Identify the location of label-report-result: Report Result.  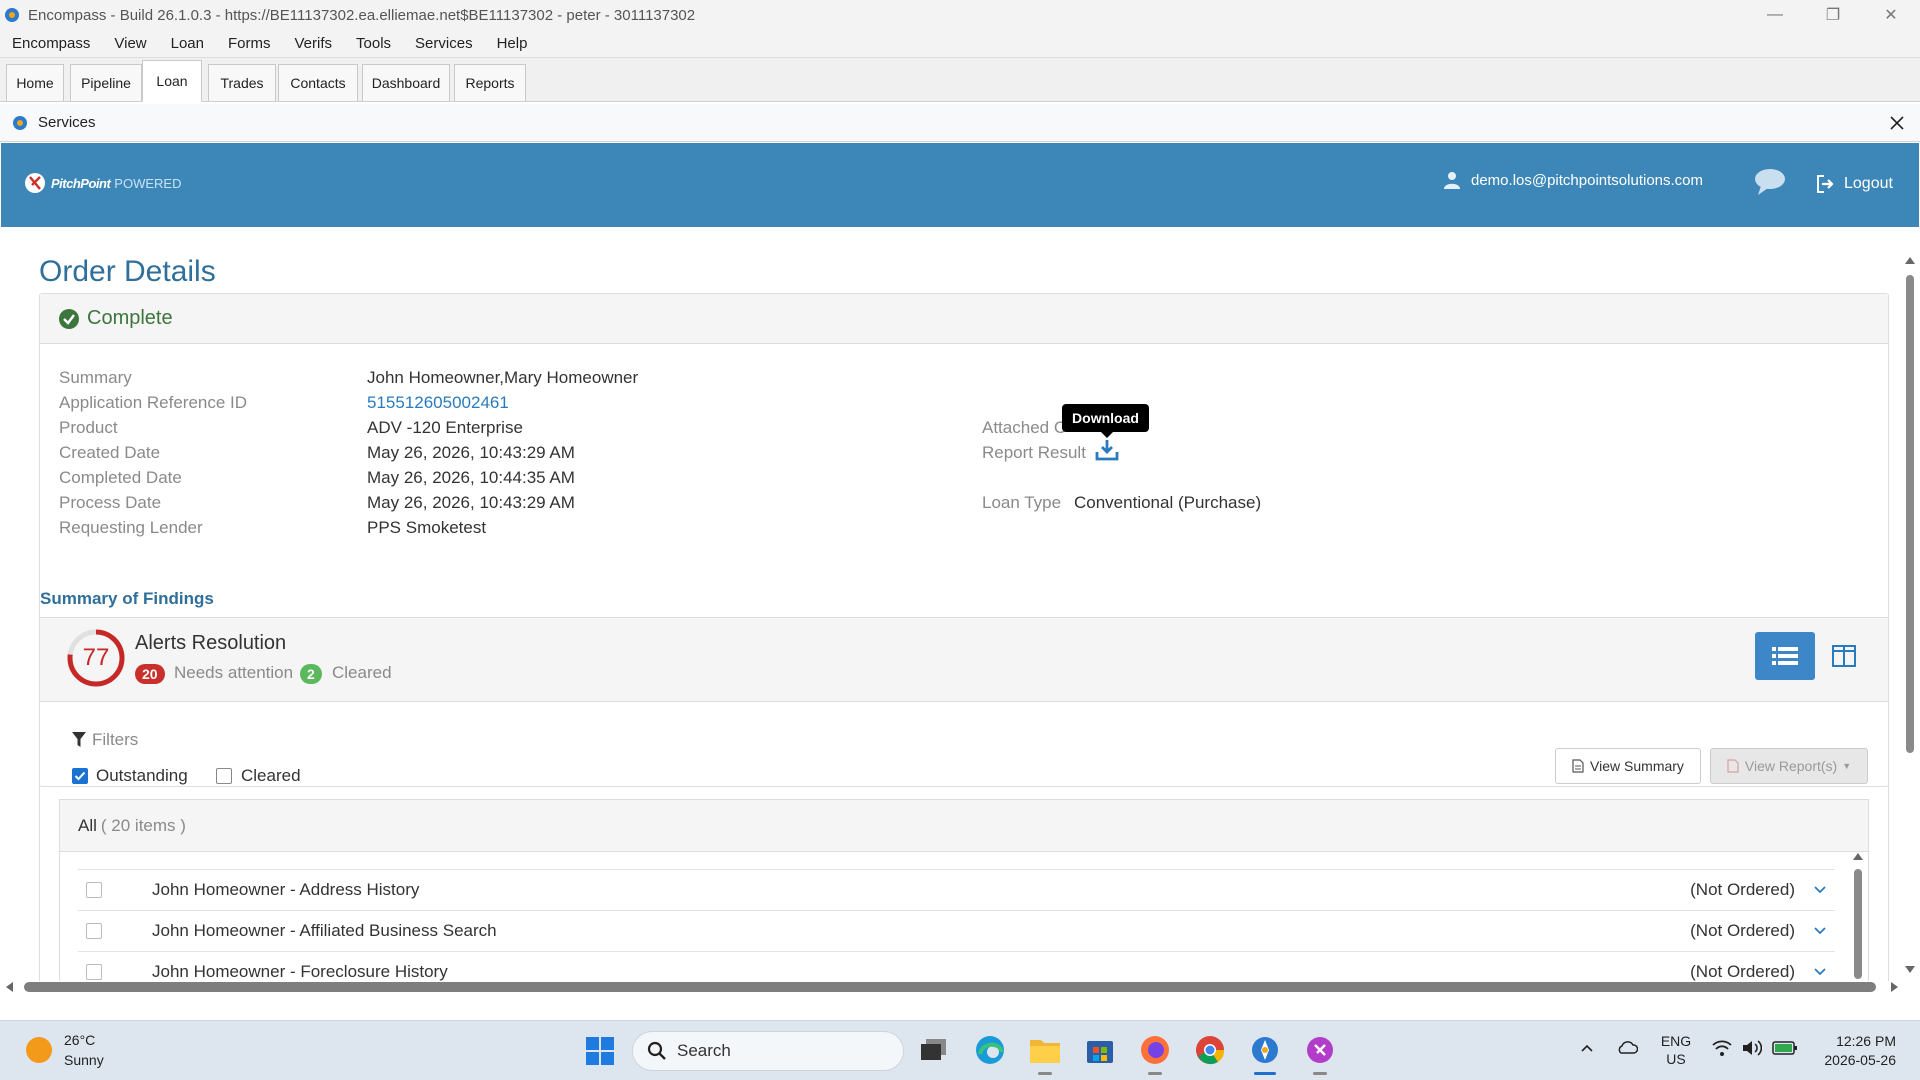
(1034, 452).